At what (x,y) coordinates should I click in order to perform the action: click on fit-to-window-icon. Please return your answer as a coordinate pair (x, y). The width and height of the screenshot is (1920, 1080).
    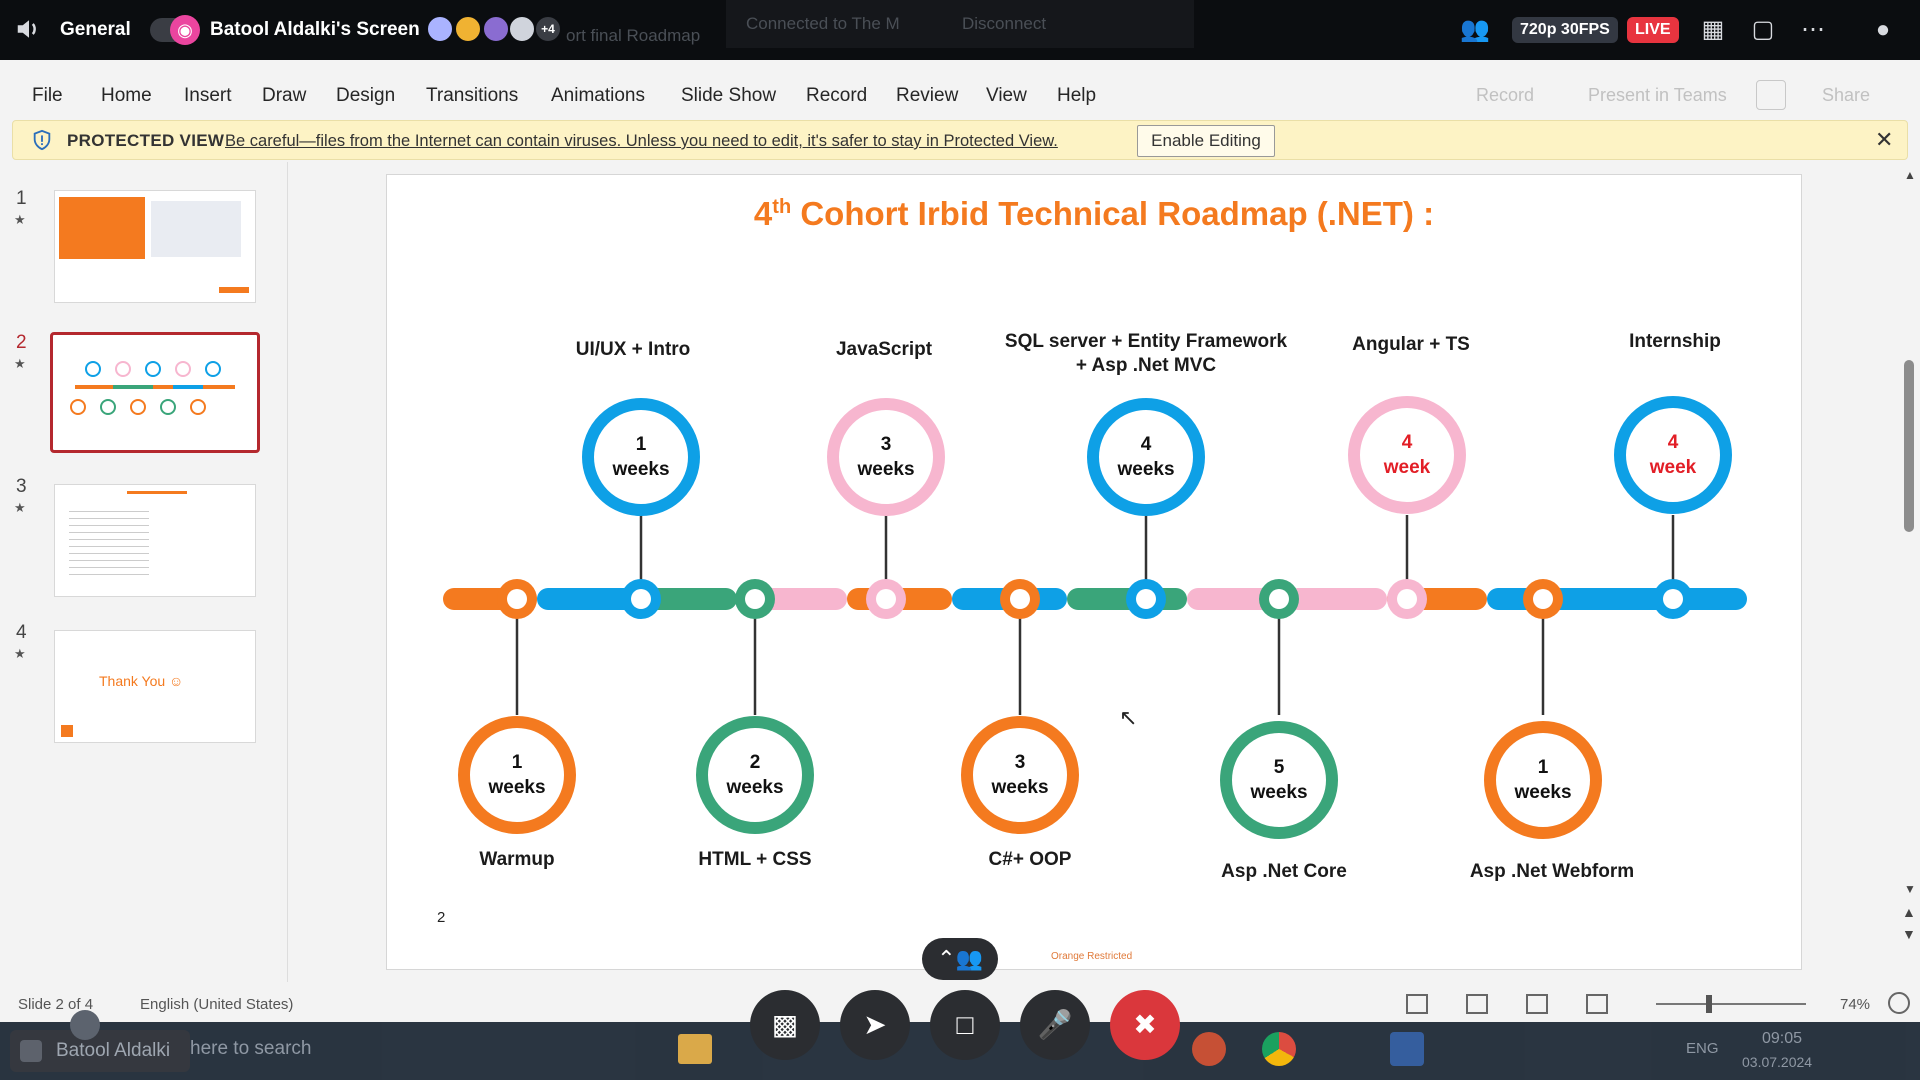
    Looking at the image, I should click on (1899, 1003).